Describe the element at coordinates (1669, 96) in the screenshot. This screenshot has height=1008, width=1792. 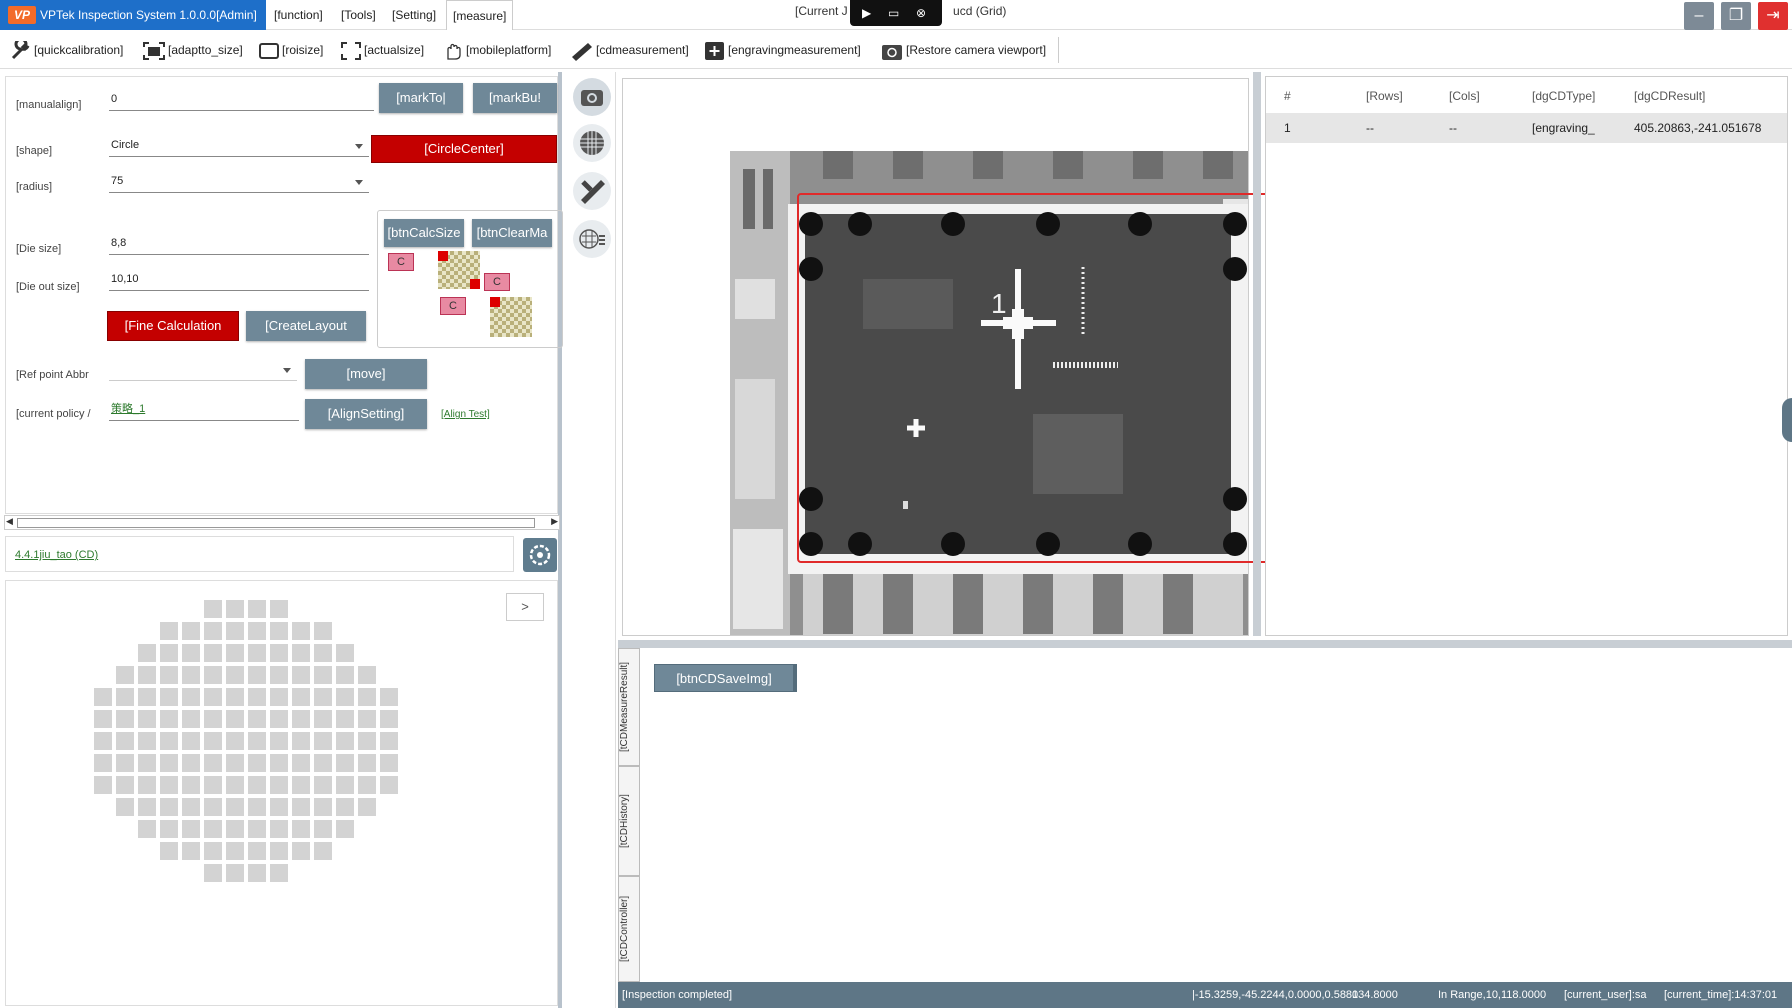
I see `col-header-cdresult: [dgCDResult]` at that location.